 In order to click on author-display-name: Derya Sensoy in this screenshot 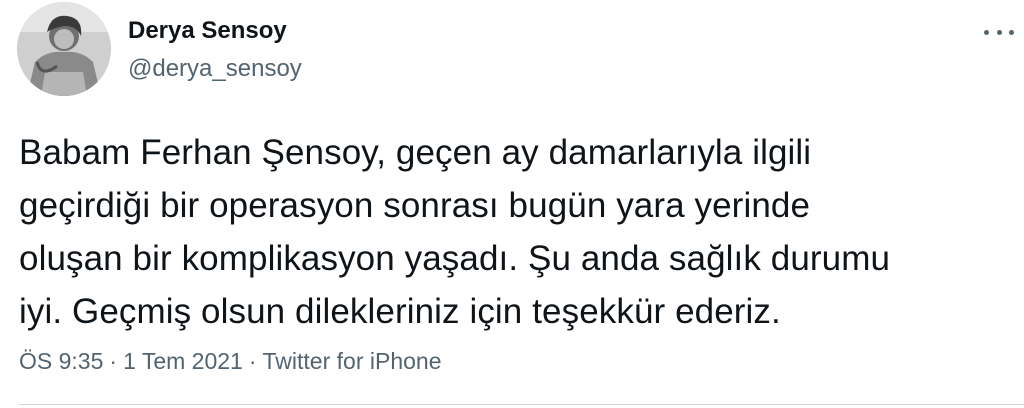, I will do `click(207, 31)`.